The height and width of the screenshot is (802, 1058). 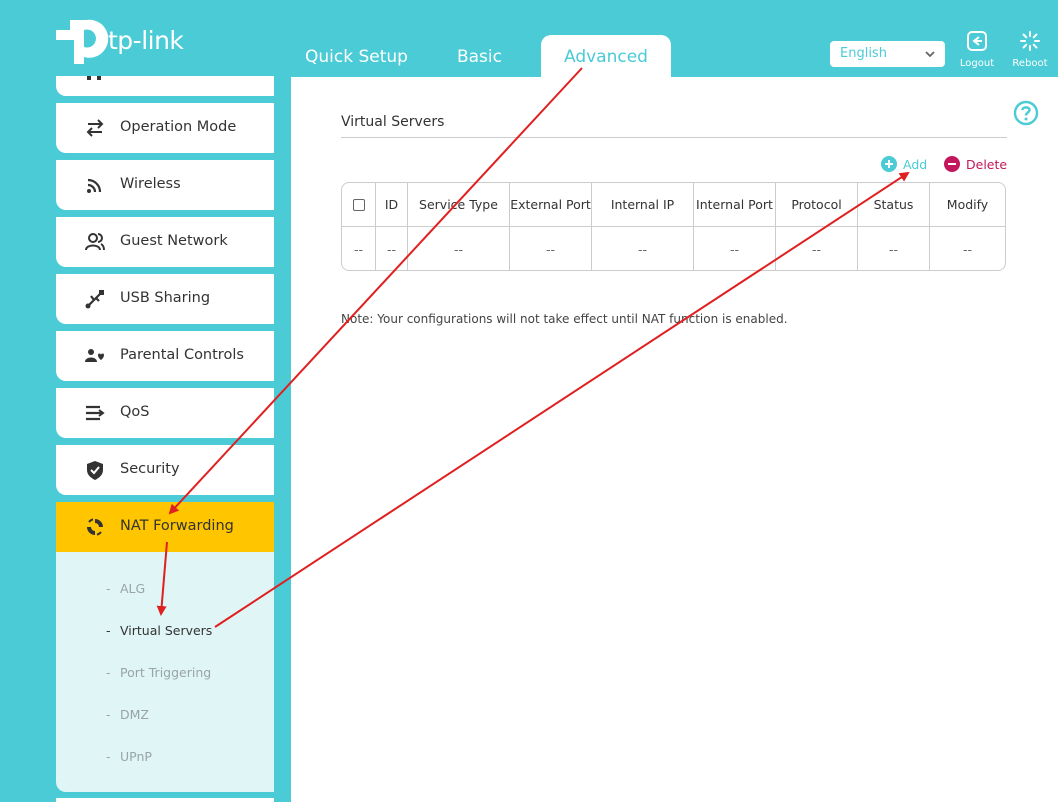 What do you see at coordinates (643, 204) in the screenshot?
I see `column-header: Internal IP` at bounding box center [643, 204].